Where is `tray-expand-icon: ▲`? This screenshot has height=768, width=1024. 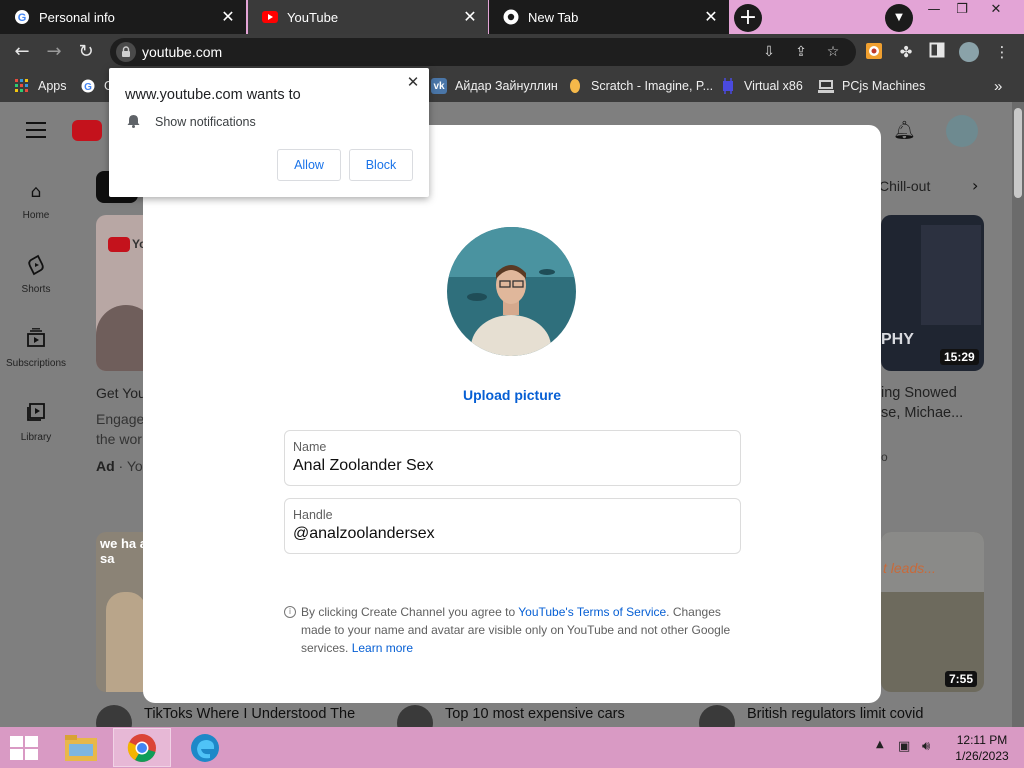
tray-expand-icon: ▲ is located at coordinates (880, 744).